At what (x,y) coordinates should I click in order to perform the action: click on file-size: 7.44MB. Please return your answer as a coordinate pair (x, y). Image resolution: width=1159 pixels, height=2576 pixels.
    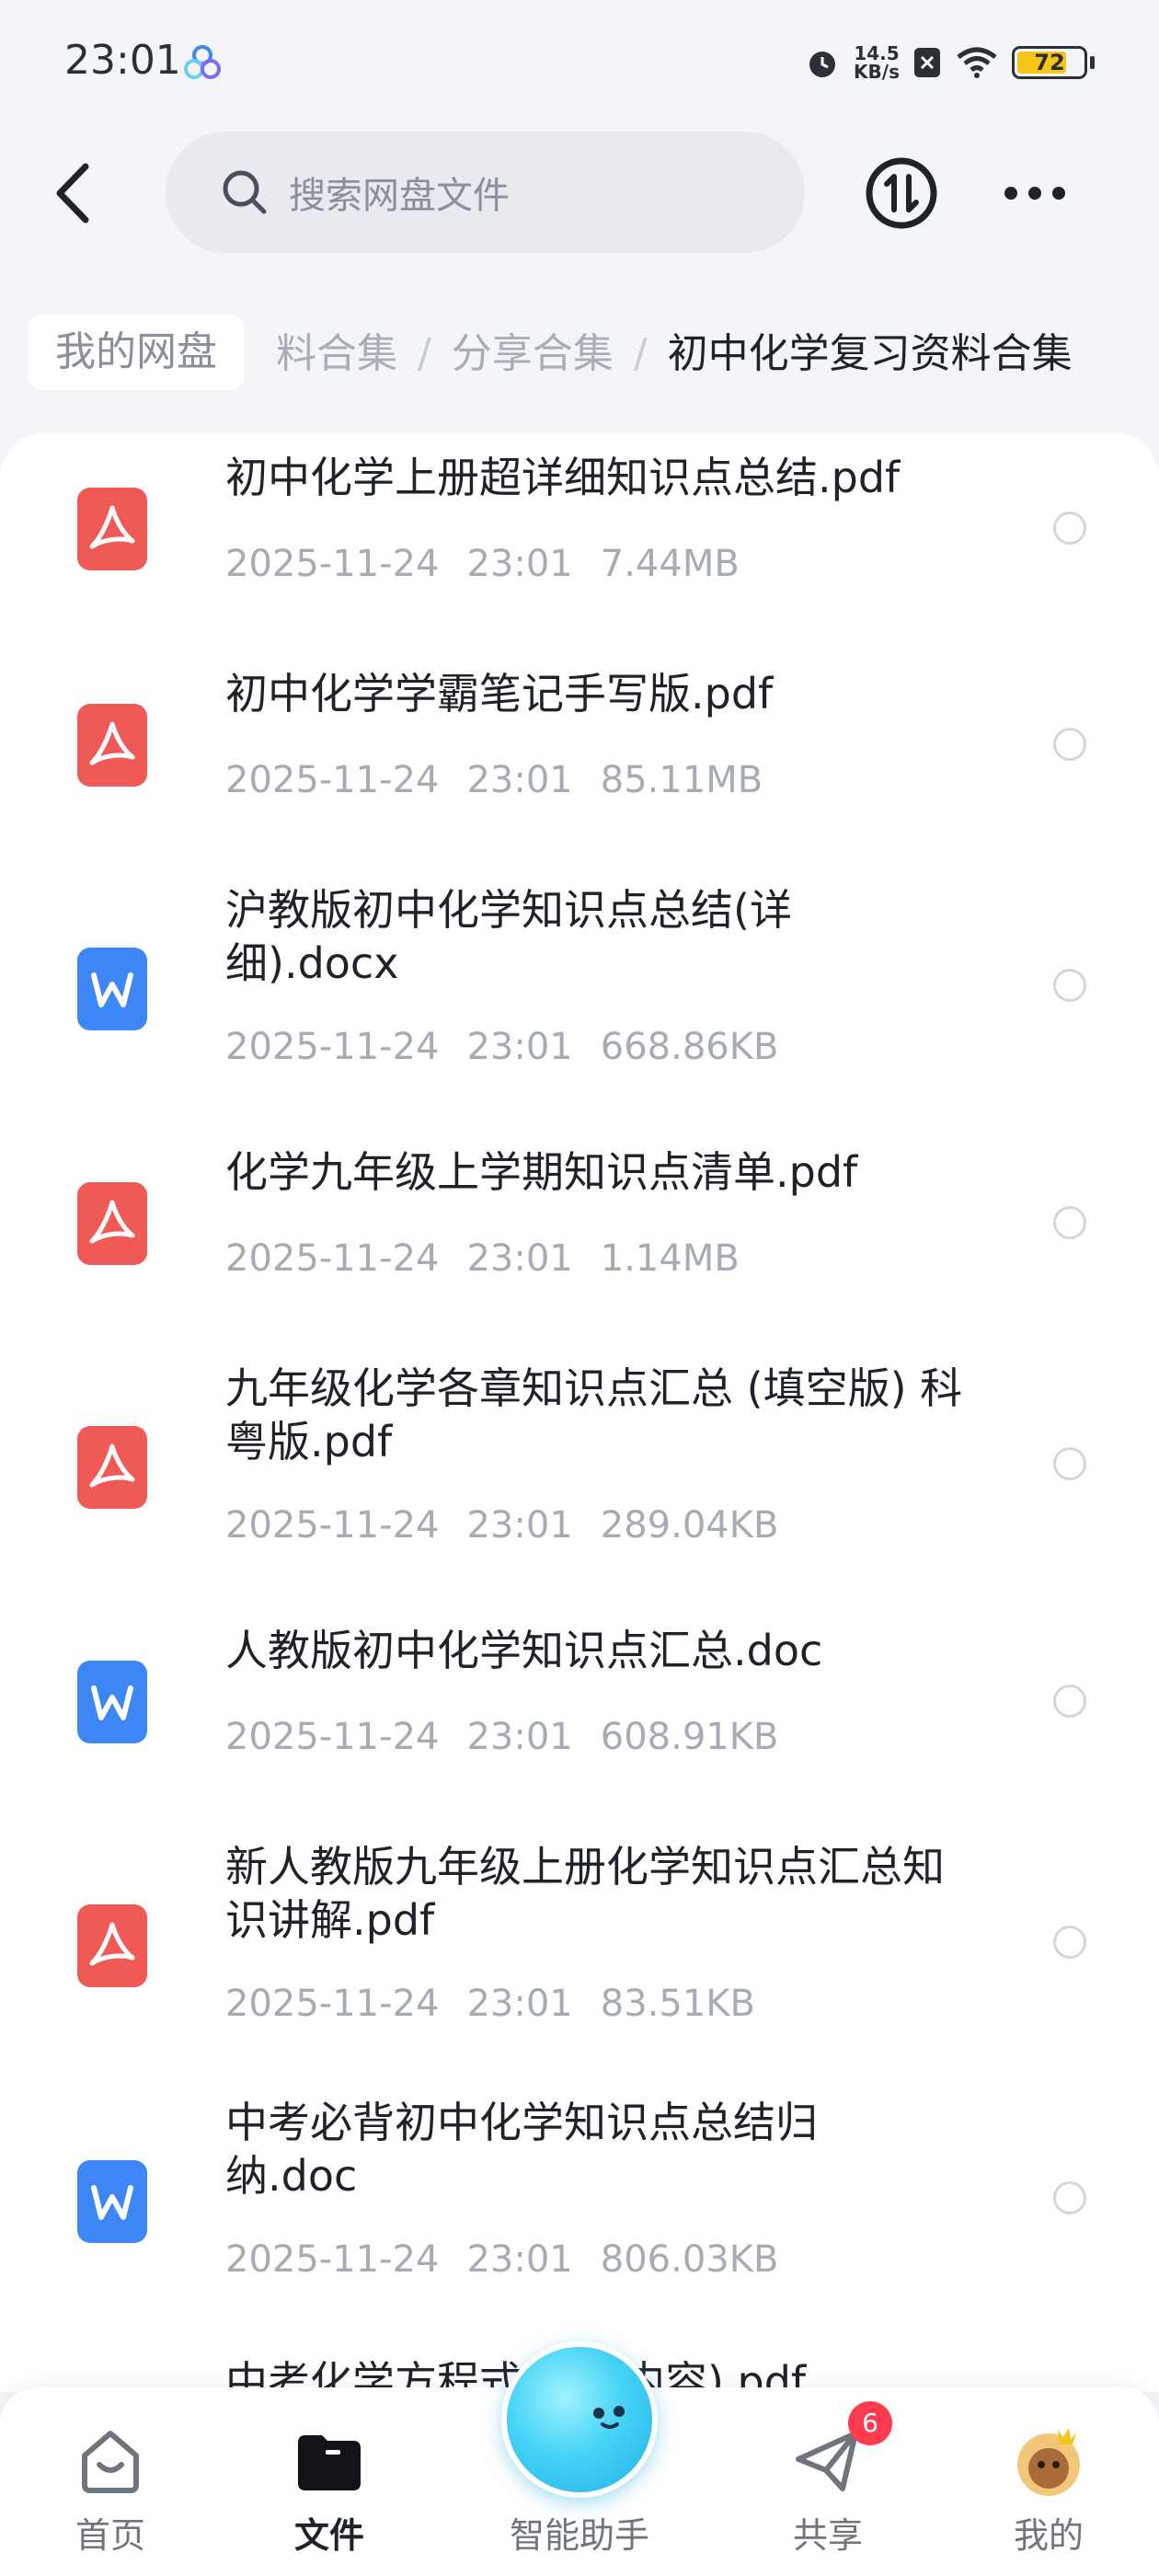
    Looking at the image, I should click on (670, 564).